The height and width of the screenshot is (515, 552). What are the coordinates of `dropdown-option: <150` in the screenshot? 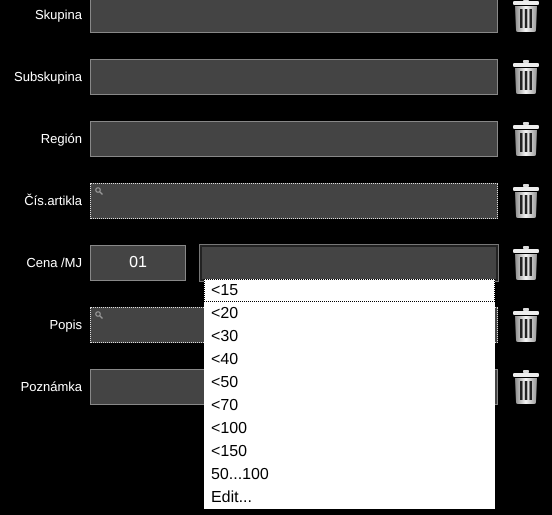 It's located at (349, 451).